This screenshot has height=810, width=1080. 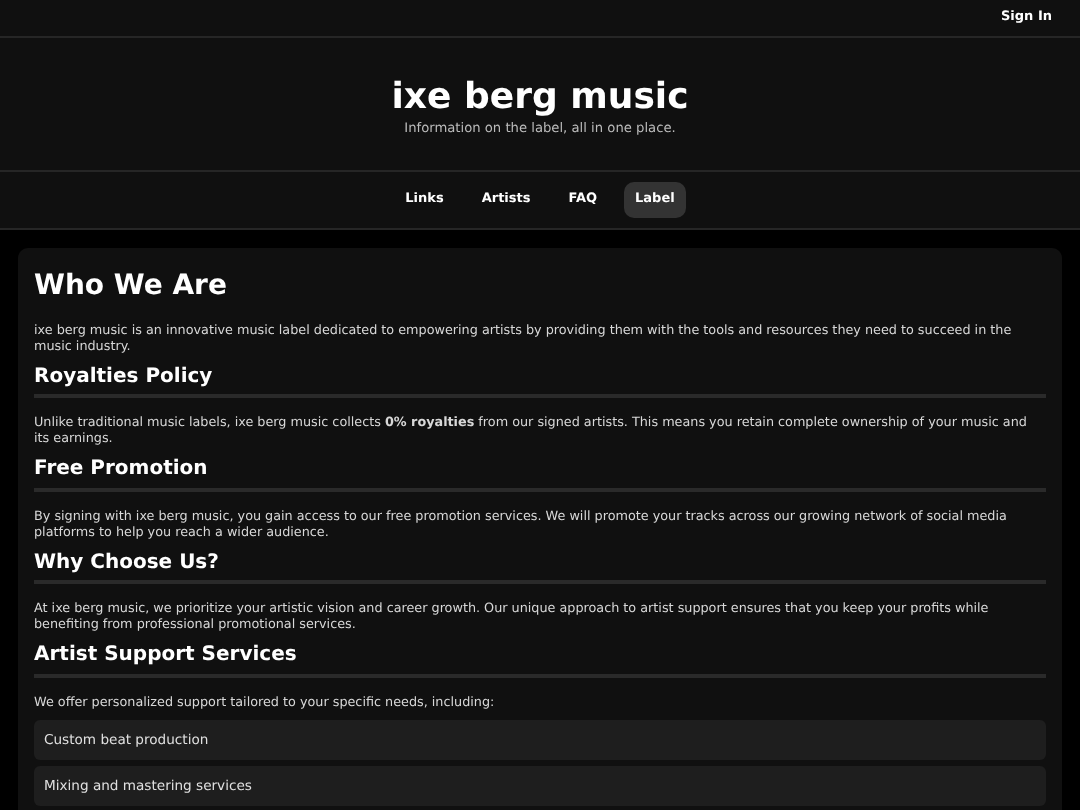 I want to click on section-heading: Artist Support Services, so click(x=540, y=660).